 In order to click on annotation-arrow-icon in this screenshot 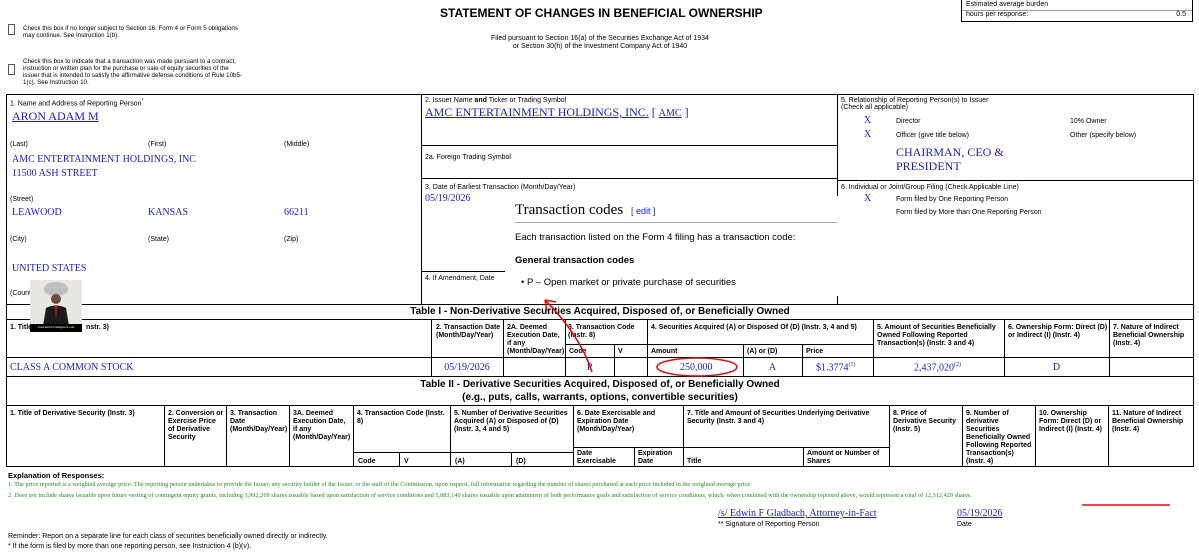, I will do `click(568, 336)`.